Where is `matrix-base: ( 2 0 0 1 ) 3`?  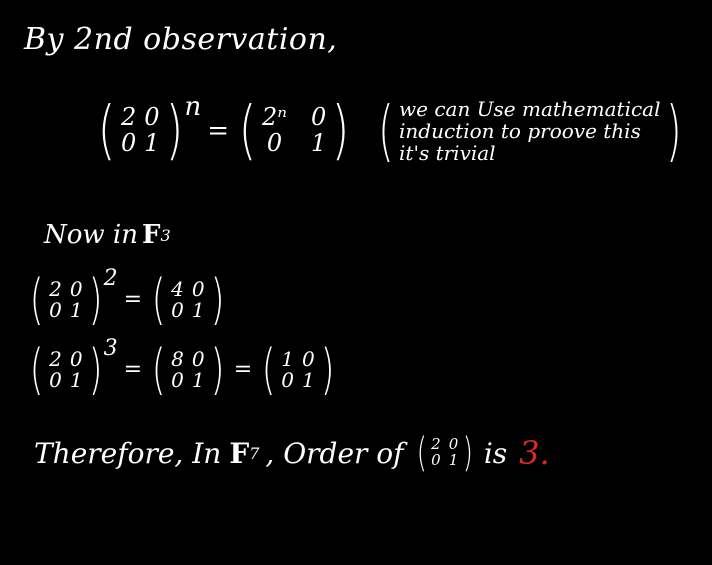 matrix-base: ( 2 0 0 1 ) 3 is located at coordinates (73, 368).